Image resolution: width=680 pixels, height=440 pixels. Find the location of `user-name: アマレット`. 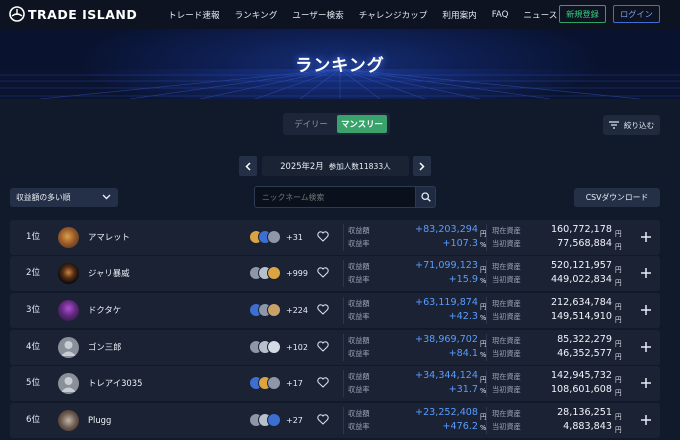

user-name: アマレット is located at coordinates (109, 237).